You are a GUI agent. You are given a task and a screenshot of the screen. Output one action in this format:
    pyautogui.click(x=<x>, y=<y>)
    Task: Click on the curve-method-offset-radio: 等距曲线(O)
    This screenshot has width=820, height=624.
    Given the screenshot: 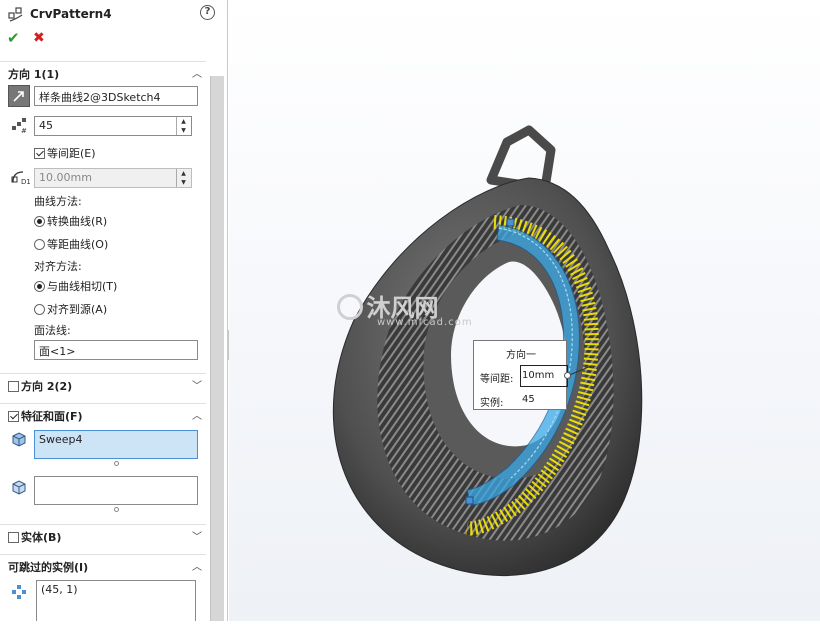 What is the action you would take?
    pyautogui.click(x=71, y=244)
    